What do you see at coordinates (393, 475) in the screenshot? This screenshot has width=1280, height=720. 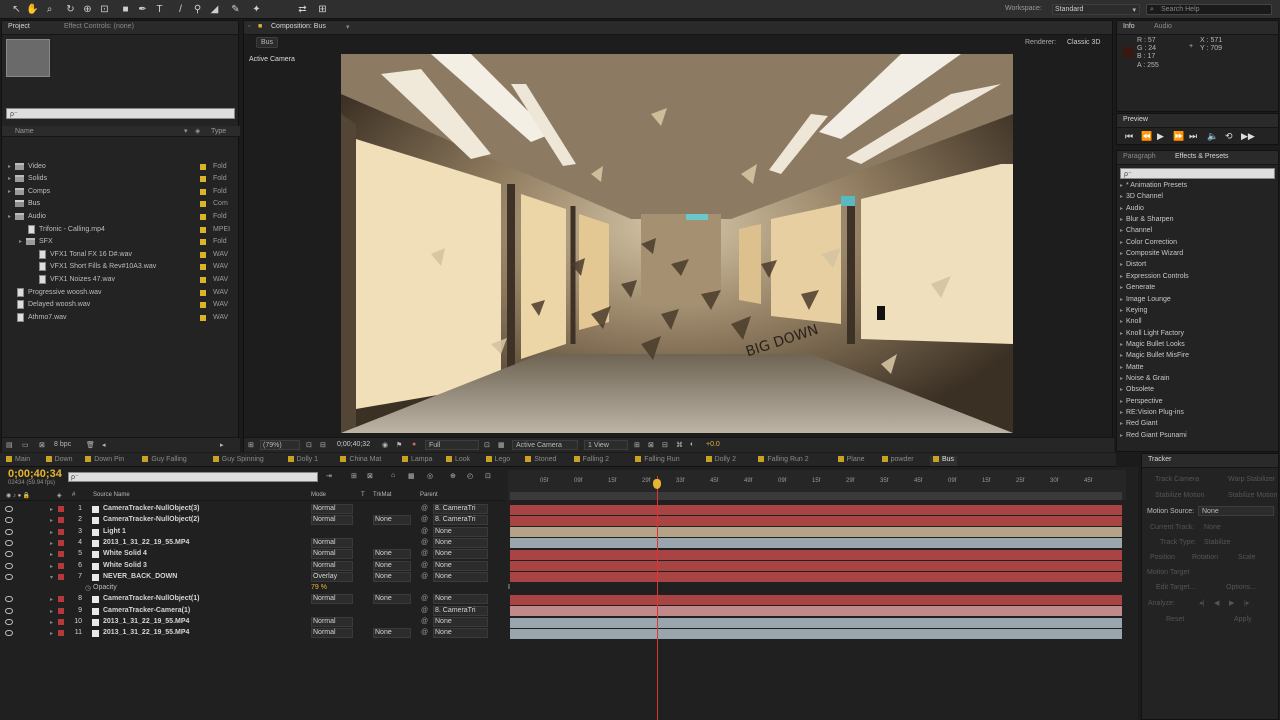 I see `hide-shy-icon: ⌂` at bounding box center [393, 475].